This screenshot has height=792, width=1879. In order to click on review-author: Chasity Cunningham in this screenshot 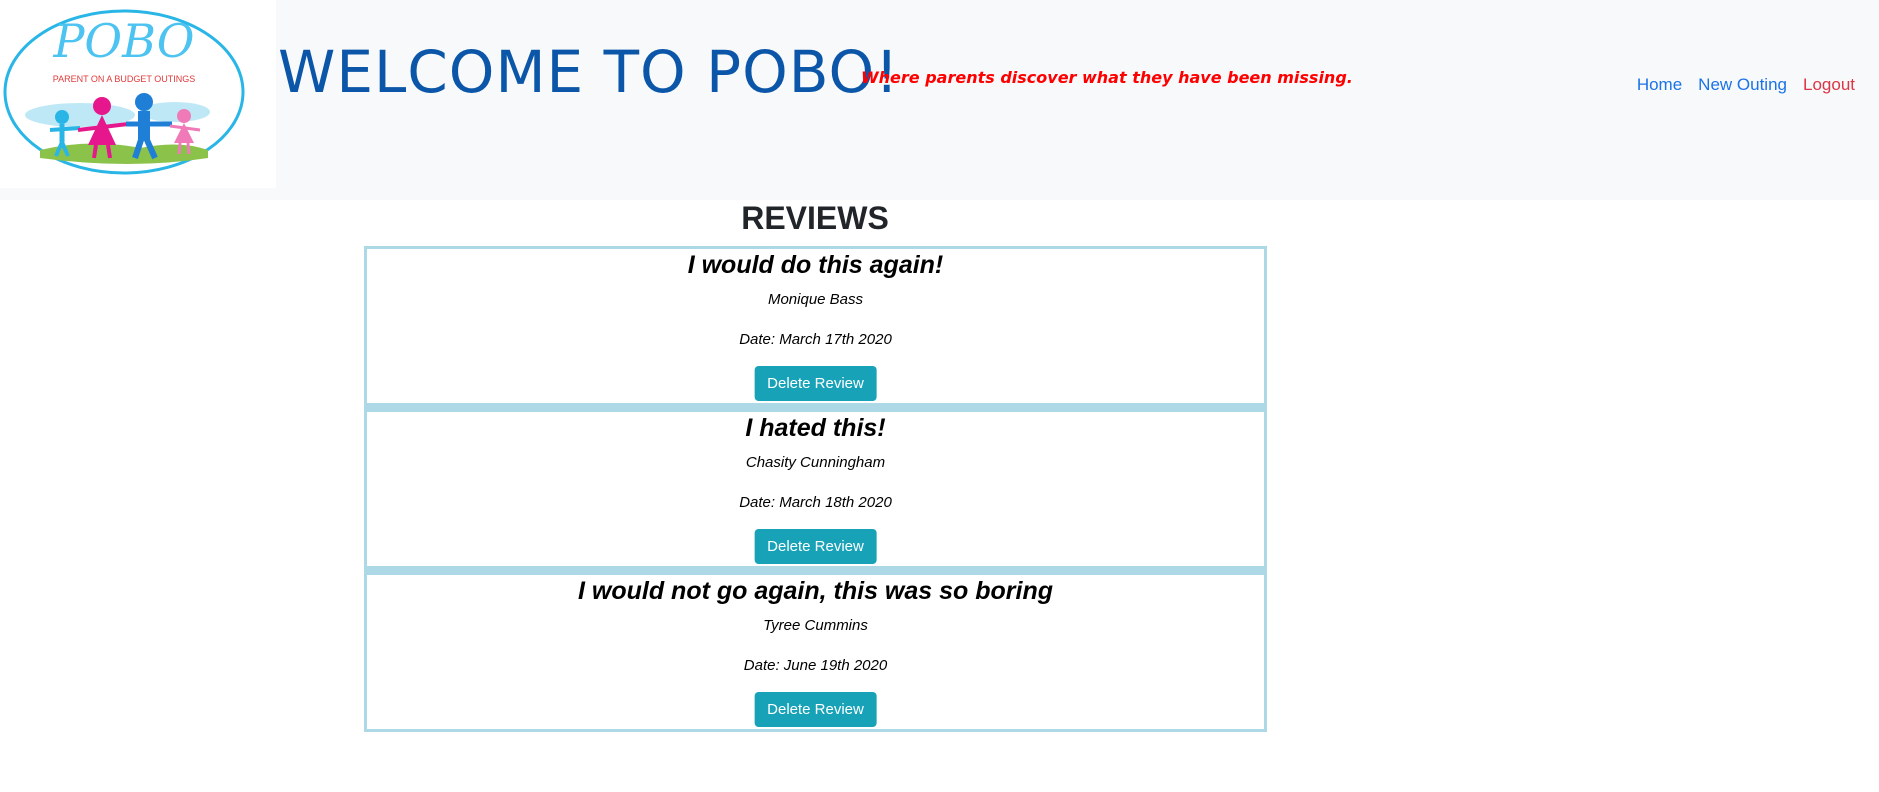, I will do `click(815, 462)`.